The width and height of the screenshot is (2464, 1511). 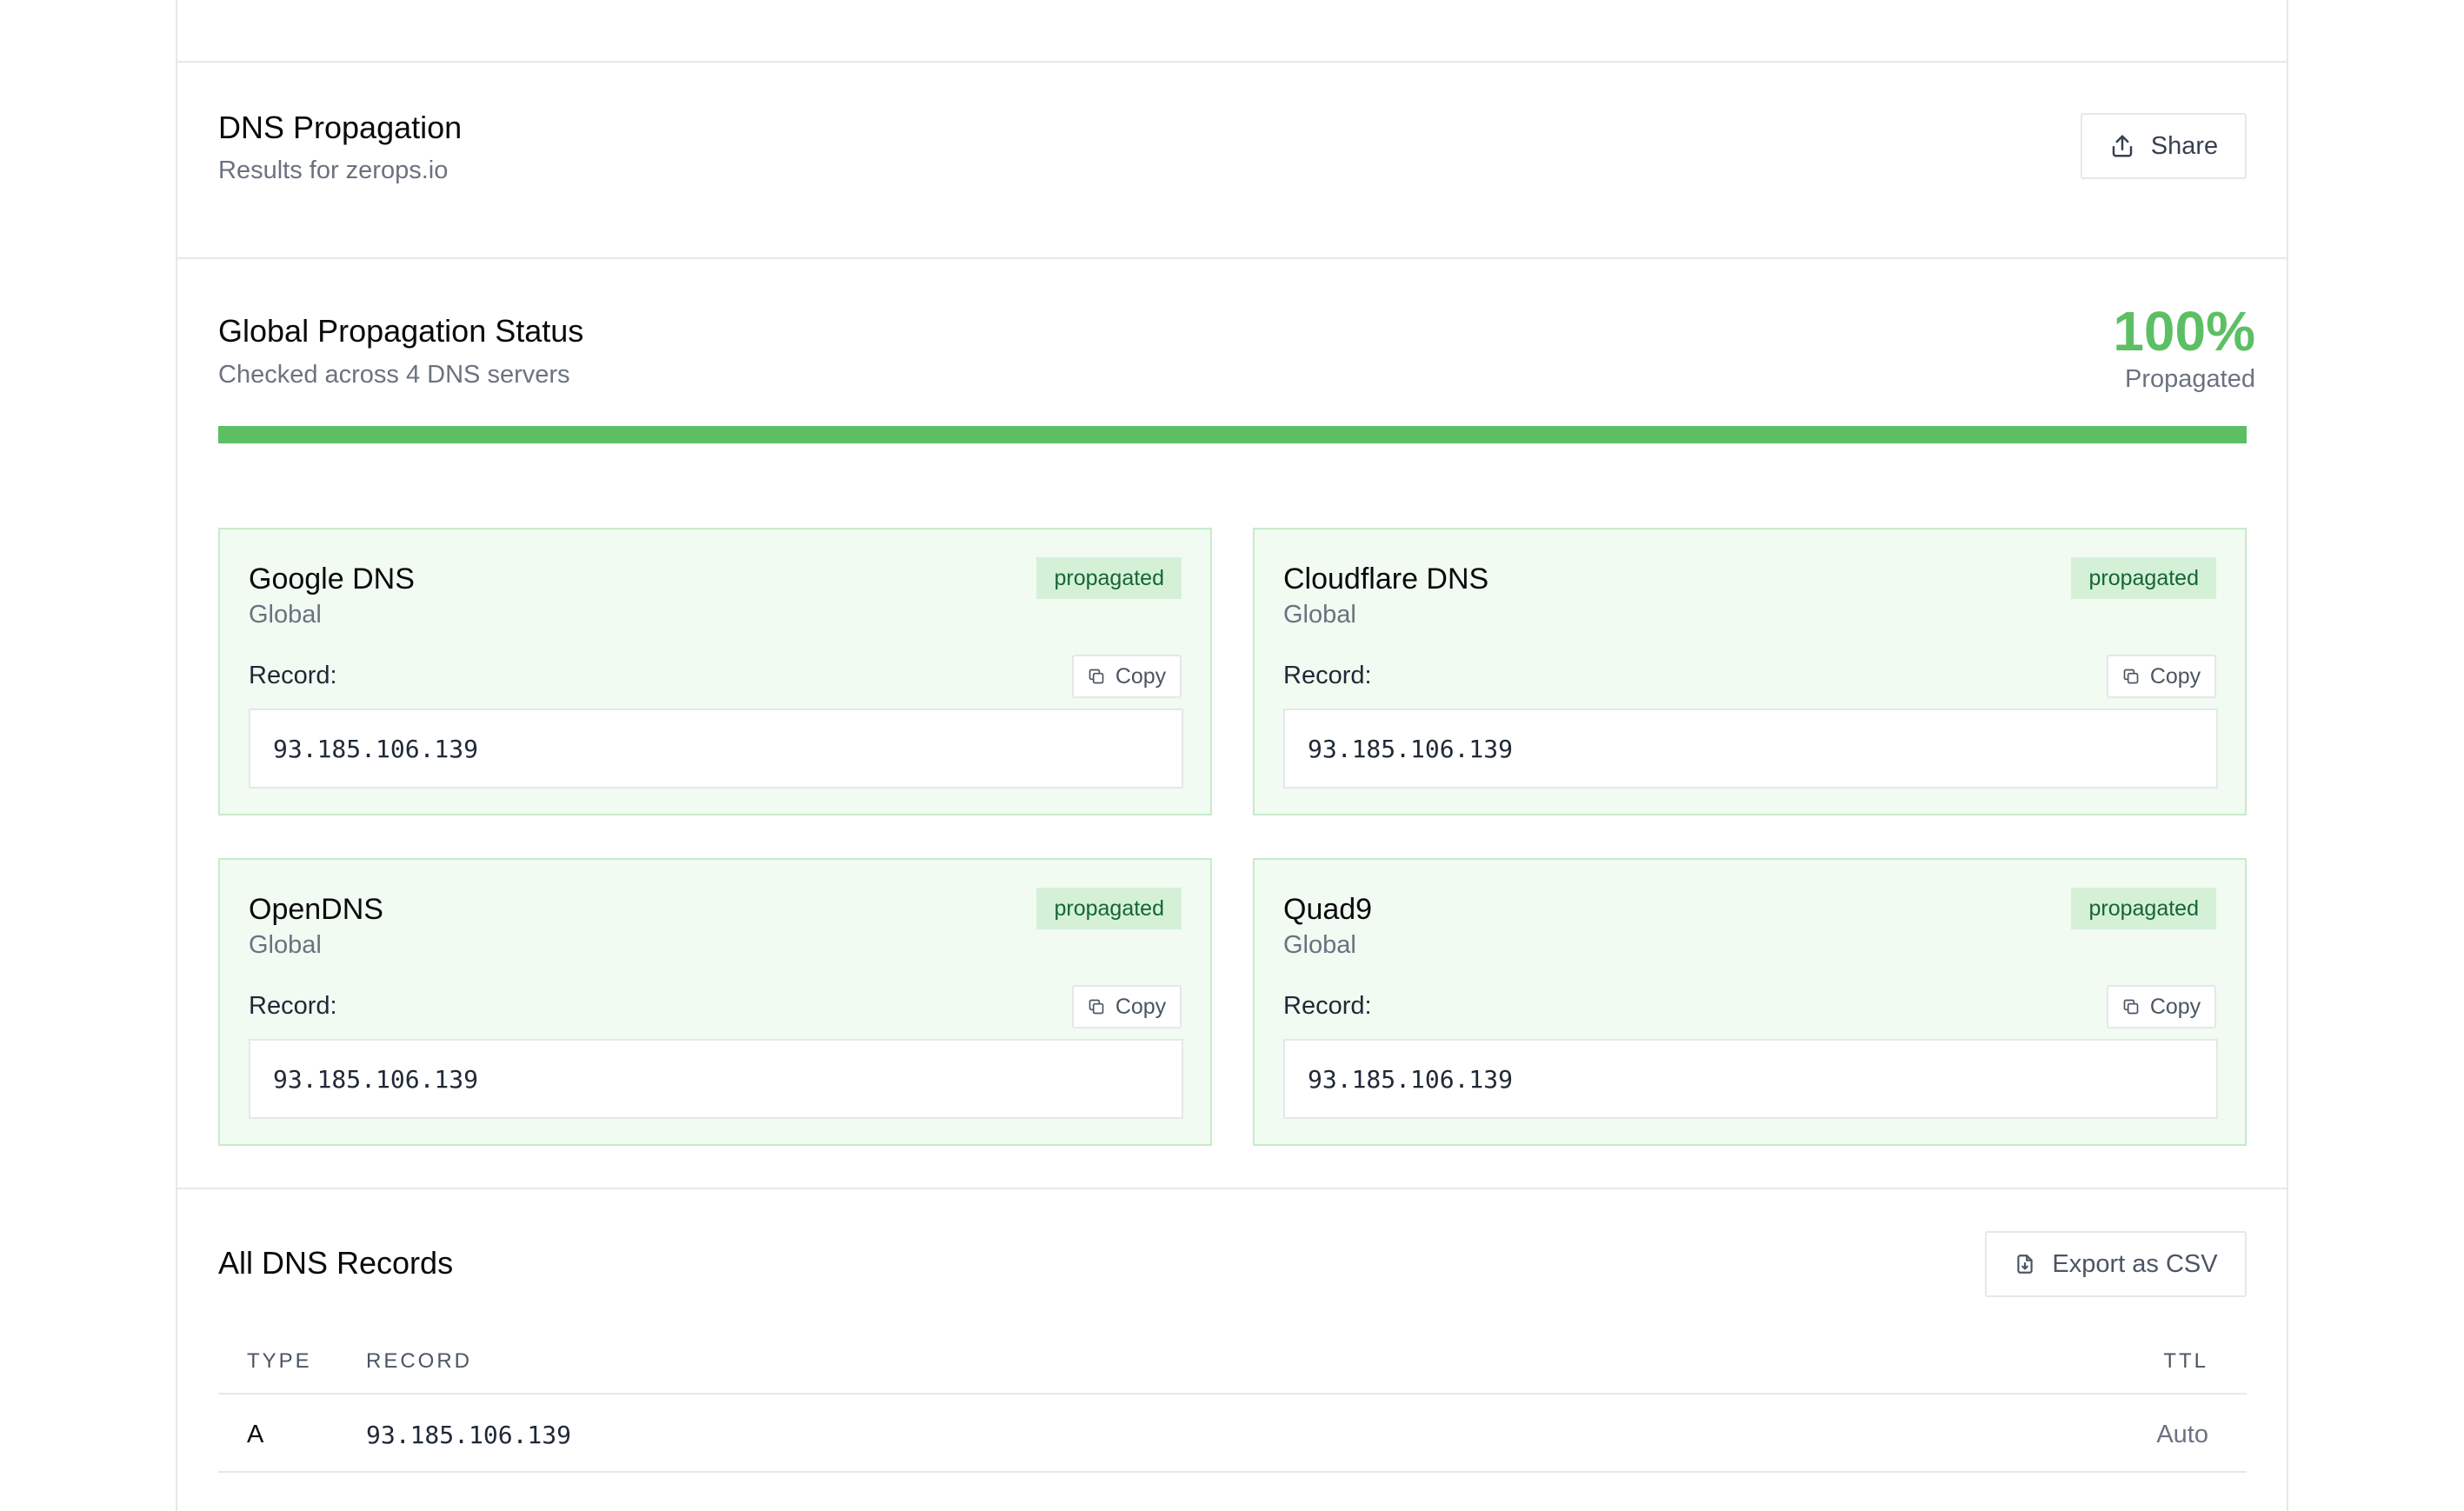 I want to click on share-button-label: Share, so click(x=2184, y=145).